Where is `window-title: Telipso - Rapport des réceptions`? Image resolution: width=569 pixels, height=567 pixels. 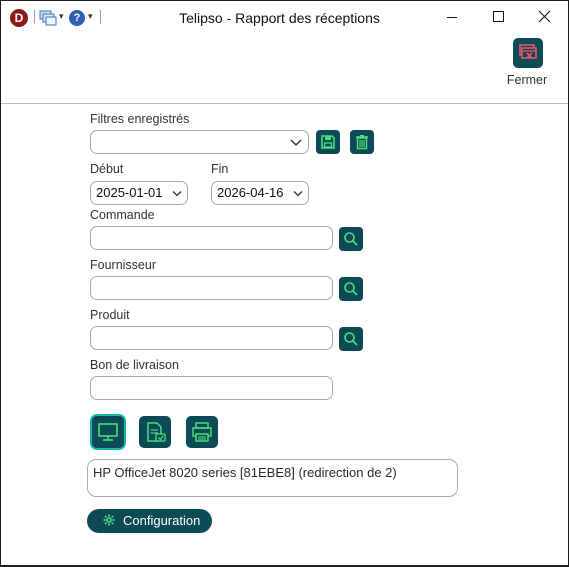
window-title: Telipso - Rapport des réceptions is located at coordinates (279, 18).